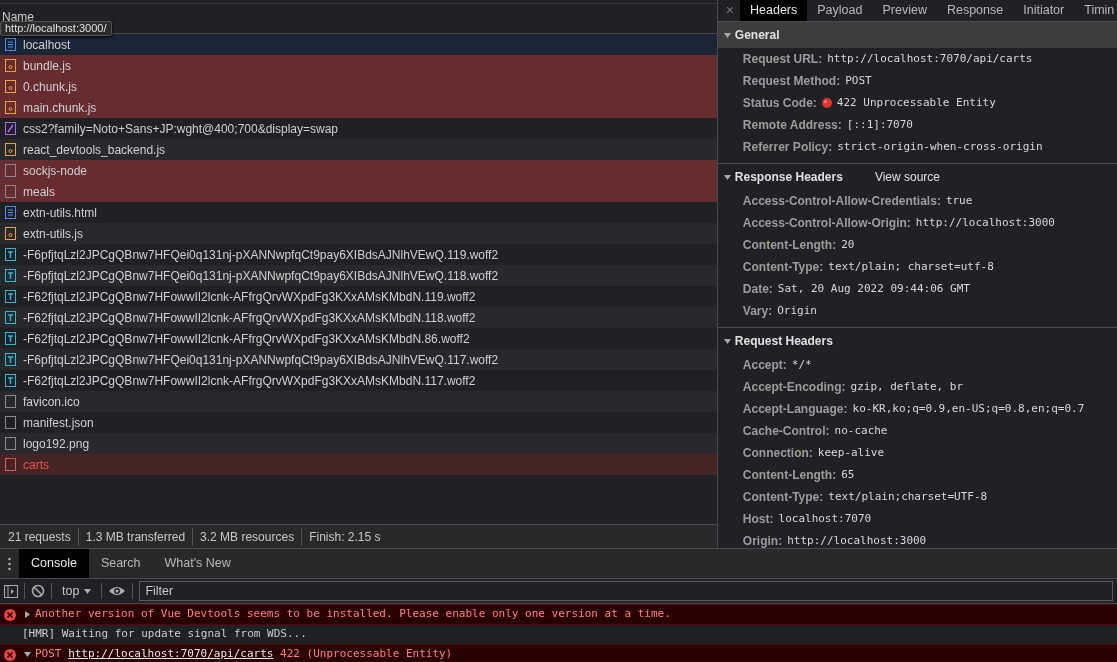 Image resolution: width=1117 pixels, height=662 pixels. Describe the element at coordinates (774, 10) in the screenshot. I see `tab: Headers` at that location.